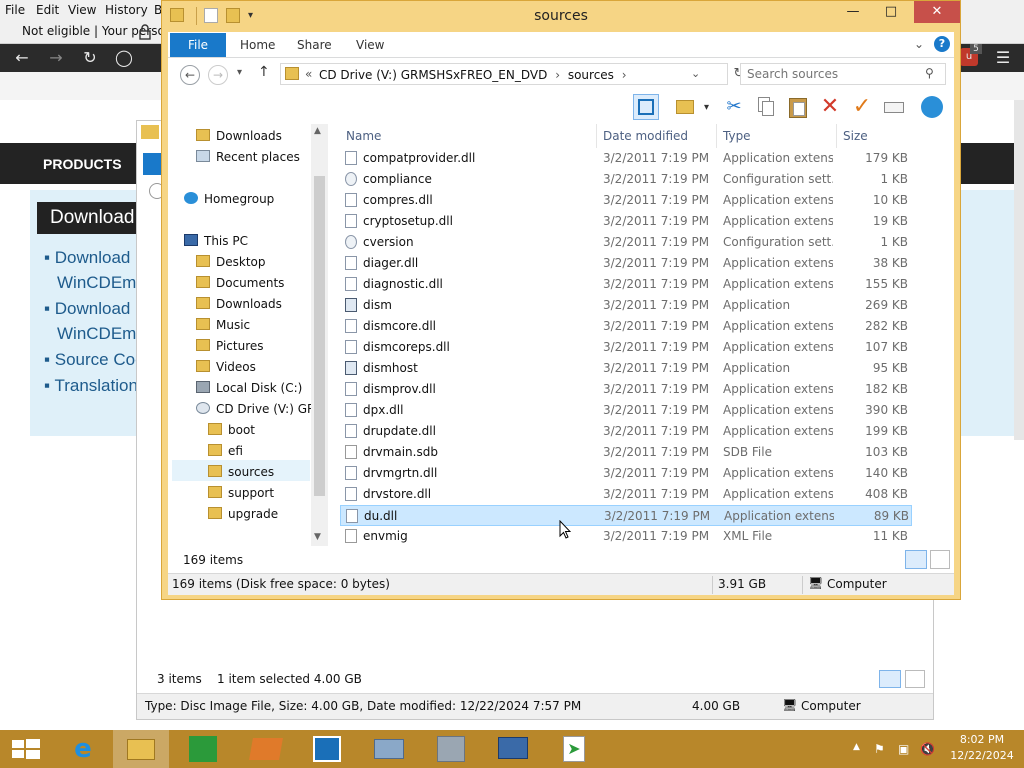 The width and height of the screenshot is (1024, 768). What do you see at coordinates (317, 537) in the screenshot?
I see `scroll-down-icon: ▼` at bounding box center [317, 537].